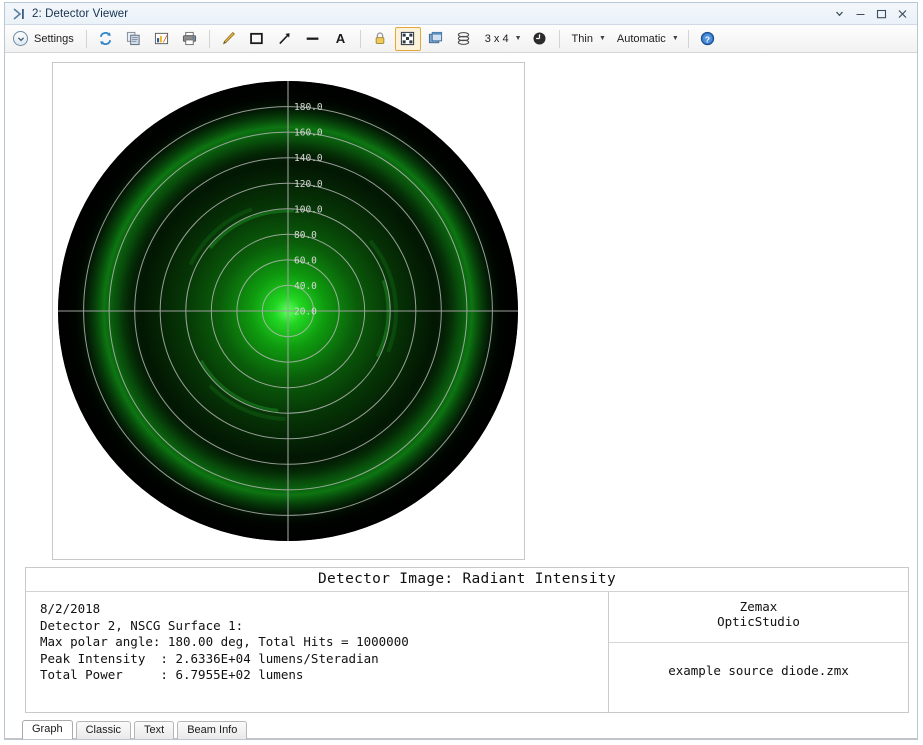 The image size is (923, 745). What do you see at coordinates (257, 39) in the screenshot?
I see `rectangle-icon` at bounding box center [257, 39].